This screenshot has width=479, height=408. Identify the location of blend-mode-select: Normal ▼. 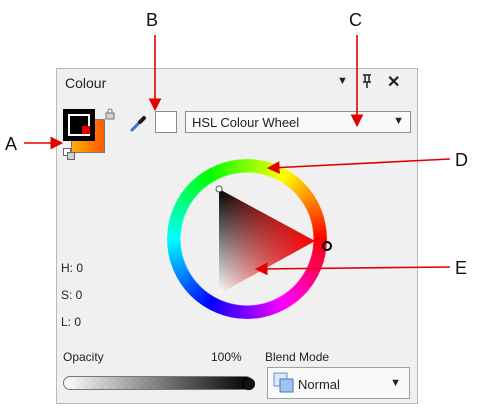
(338, 383).